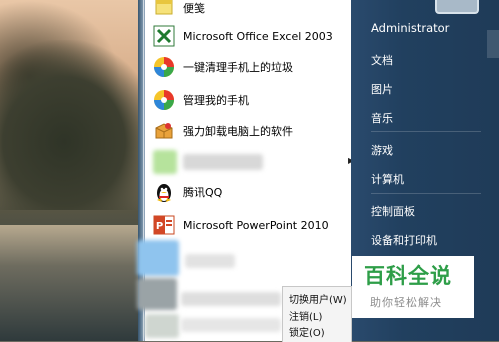 This screenshot has width=499, height=342. Describe the element at coordinates (382, 60) in the screenshot. I see `menu-item-documents: 文档` at that location.